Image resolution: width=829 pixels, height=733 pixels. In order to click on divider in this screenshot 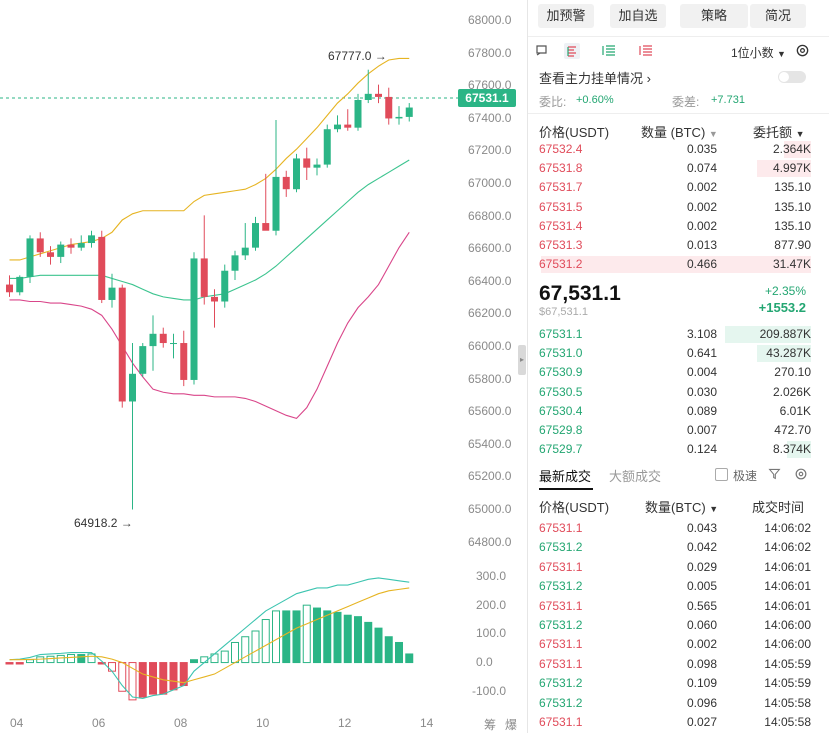, I will do `click(678, 113)`.